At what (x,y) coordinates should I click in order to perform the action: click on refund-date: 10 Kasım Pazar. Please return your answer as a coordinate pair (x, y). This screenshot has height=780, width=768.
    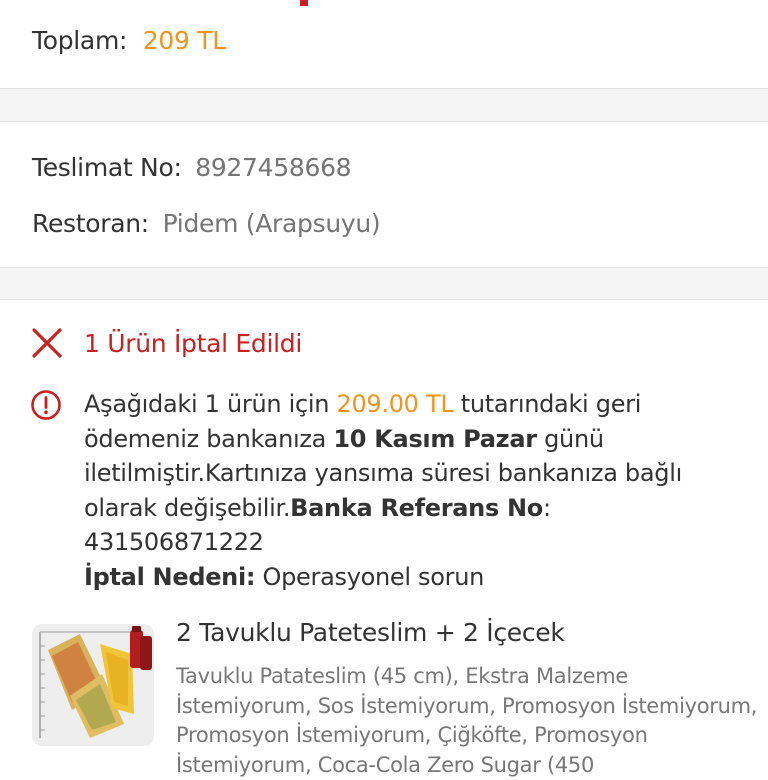
    Looking at the image, I should click on (435, 438).